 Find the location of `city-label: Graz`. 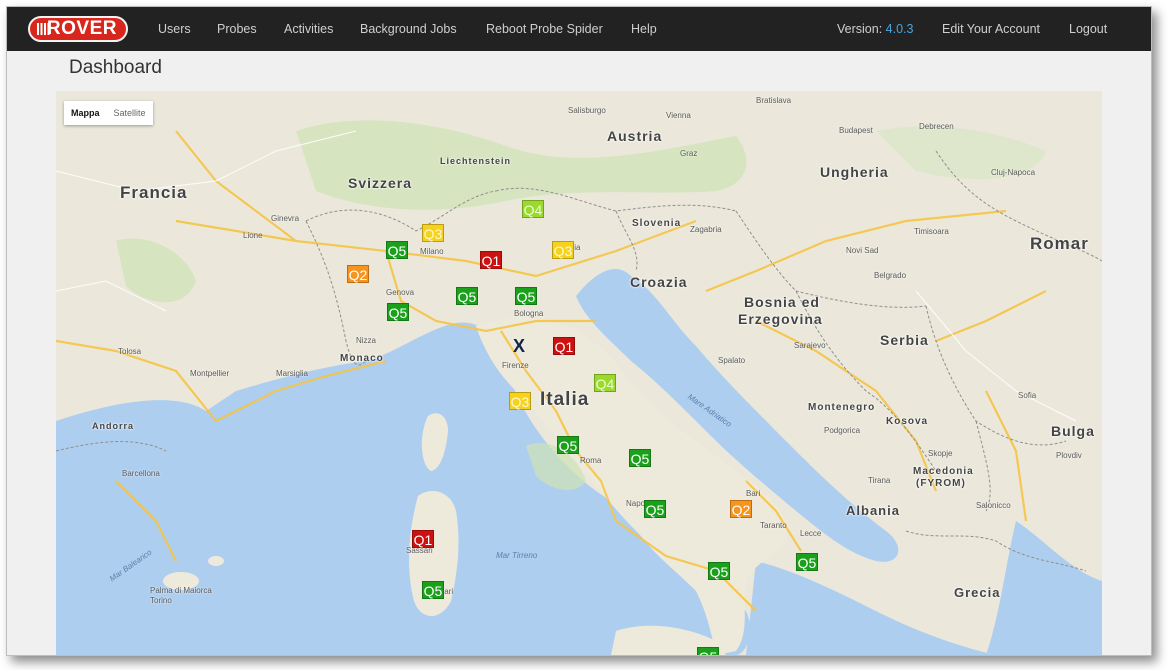

city-label: Graz is located at coordinates (689, 153).